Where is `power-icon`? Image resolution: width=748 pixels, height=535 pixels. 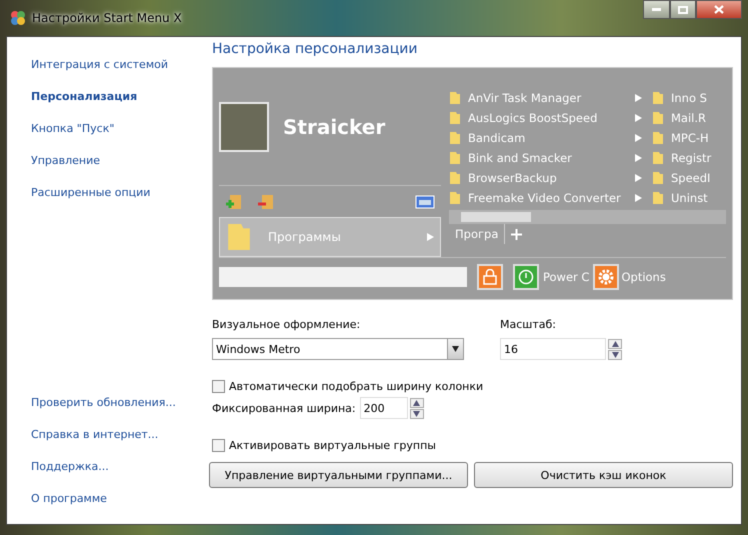
power-icon is located at coordinates (526, 277).